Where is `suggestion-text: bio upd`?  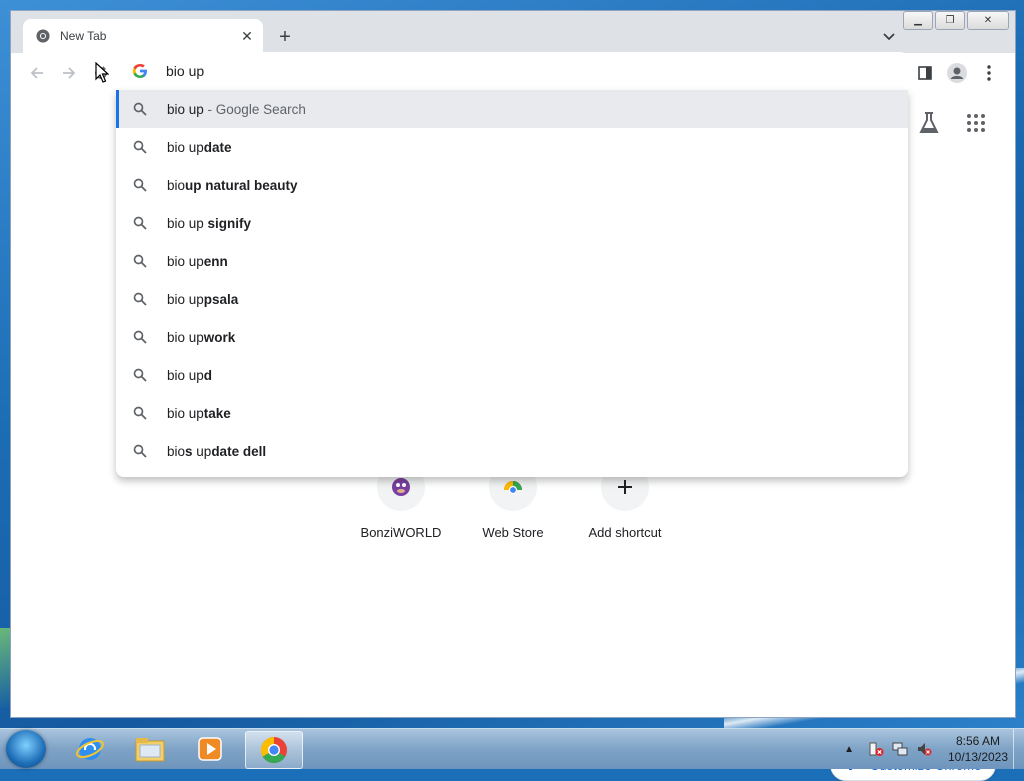
suggestion-text: bio upd is located at coordinates (189, 375).